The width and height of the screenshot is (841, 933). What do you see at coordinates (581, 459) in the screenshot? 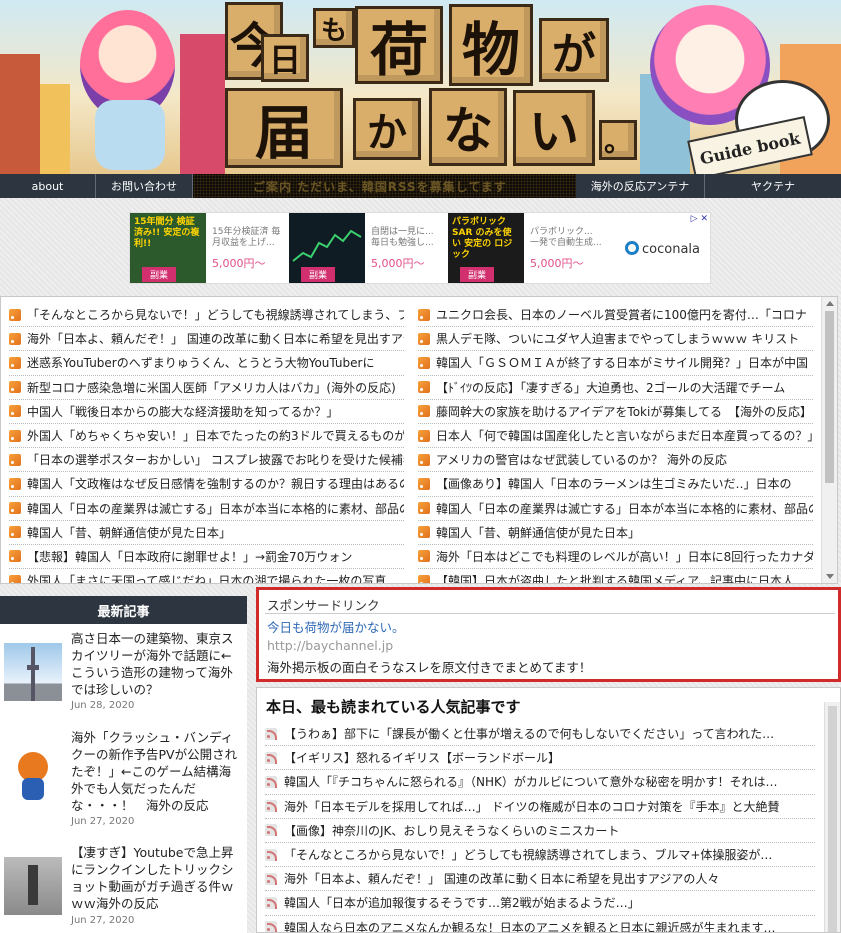
I see `rss-list-item-title: アメリカの警官はなぜ武装しているのか？ 海外の反応` at bounding box center [581, 459].